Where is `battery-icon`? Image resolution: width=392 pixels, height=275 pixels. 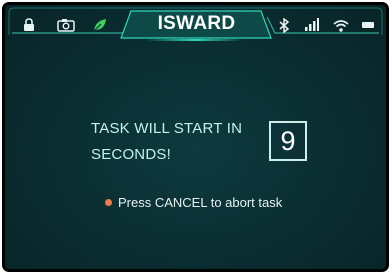 battery-icon is located at coordinates (368, 25).